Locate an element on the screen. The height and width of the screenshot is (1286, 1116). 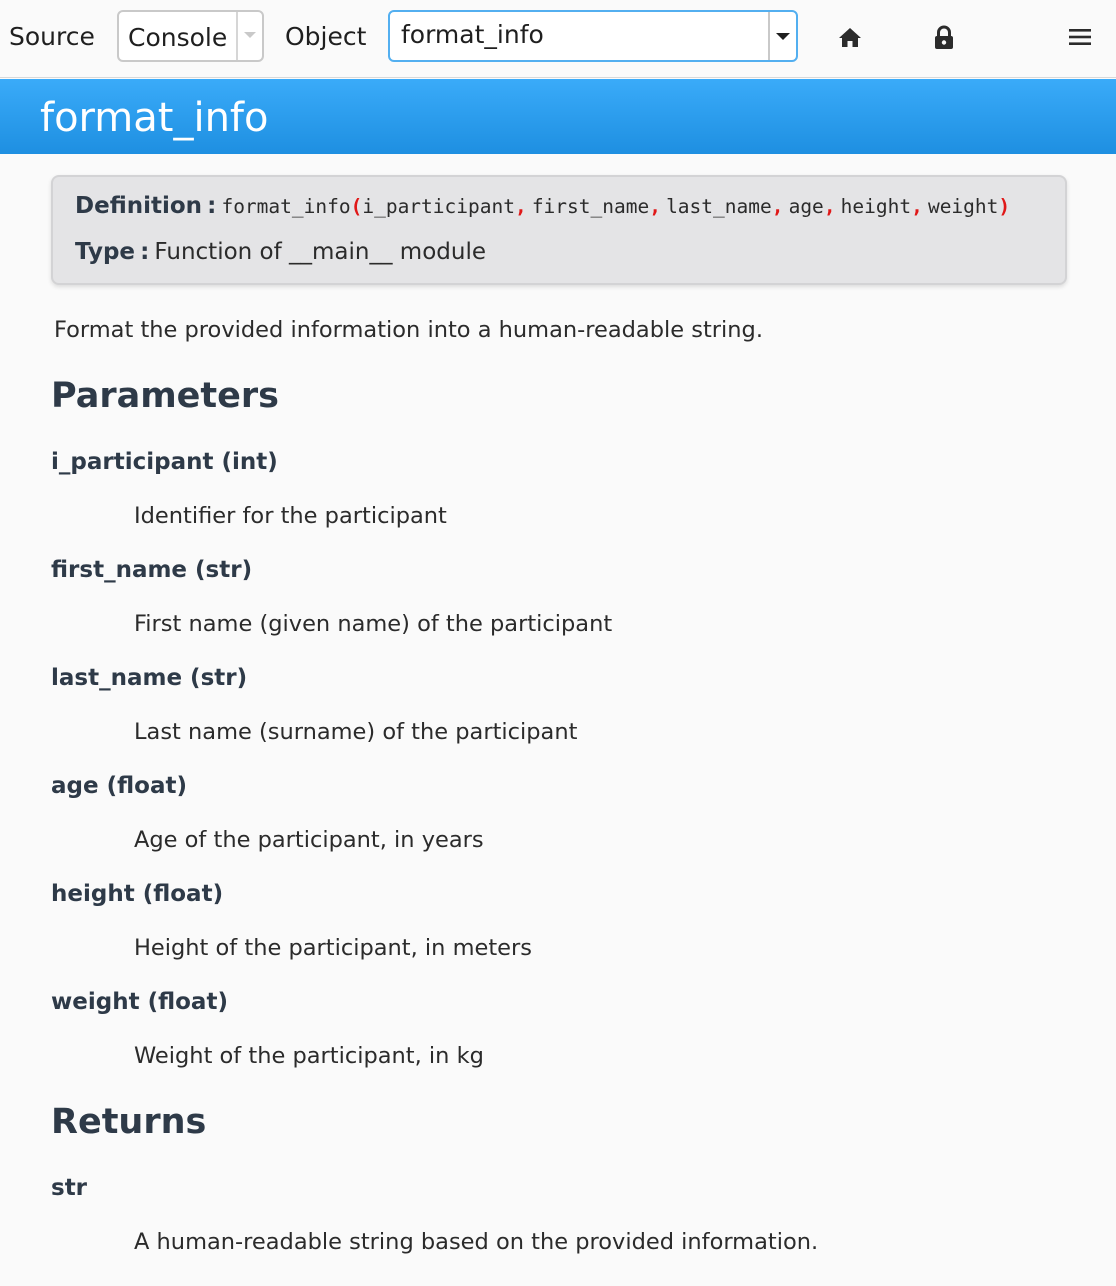
param-description: Last name (surname) of the participant is located at coordinates (356, 732).